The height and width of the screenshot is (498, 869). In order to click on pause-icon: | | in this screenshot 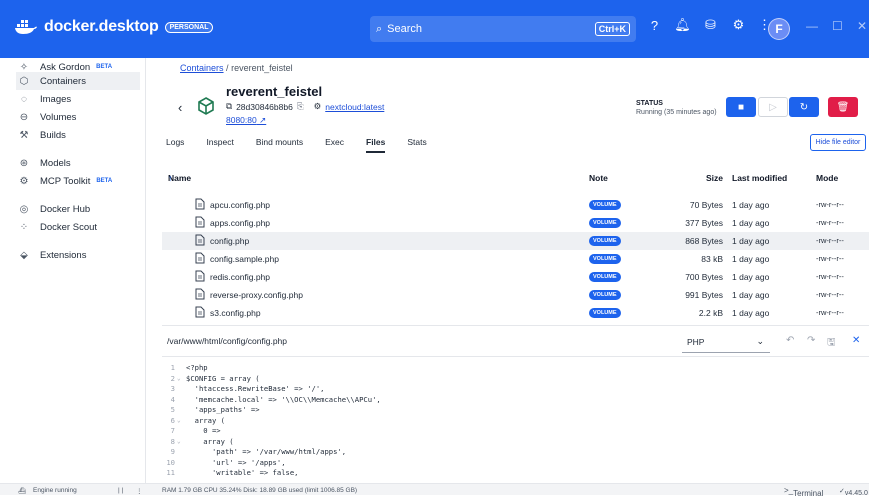, I will do `click(120, 490)`.